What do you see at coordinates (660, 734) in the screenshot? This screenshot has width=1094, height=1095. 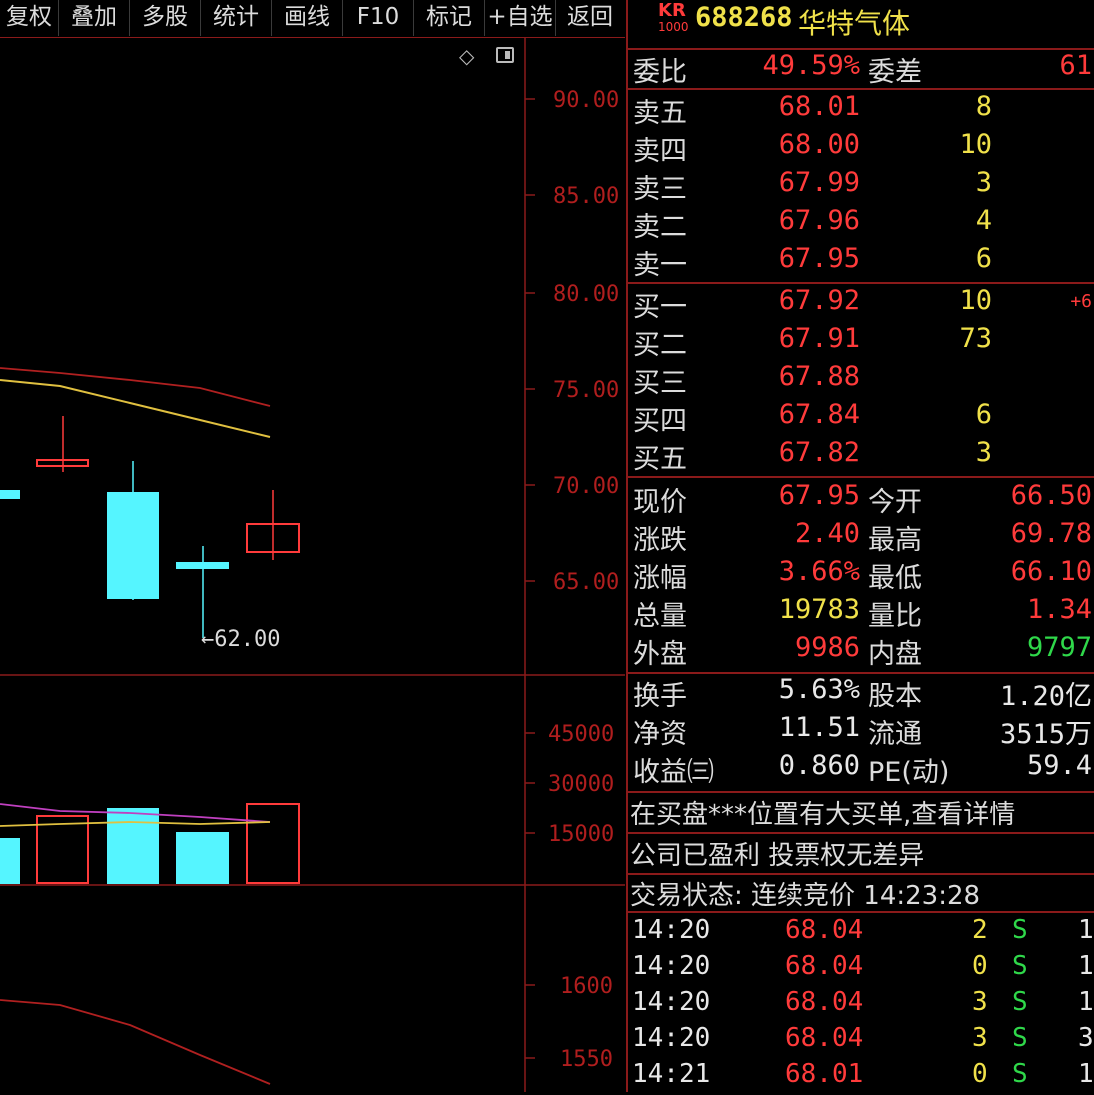 I see `fundamental-label: 净资` at bounding box center [660, 734].